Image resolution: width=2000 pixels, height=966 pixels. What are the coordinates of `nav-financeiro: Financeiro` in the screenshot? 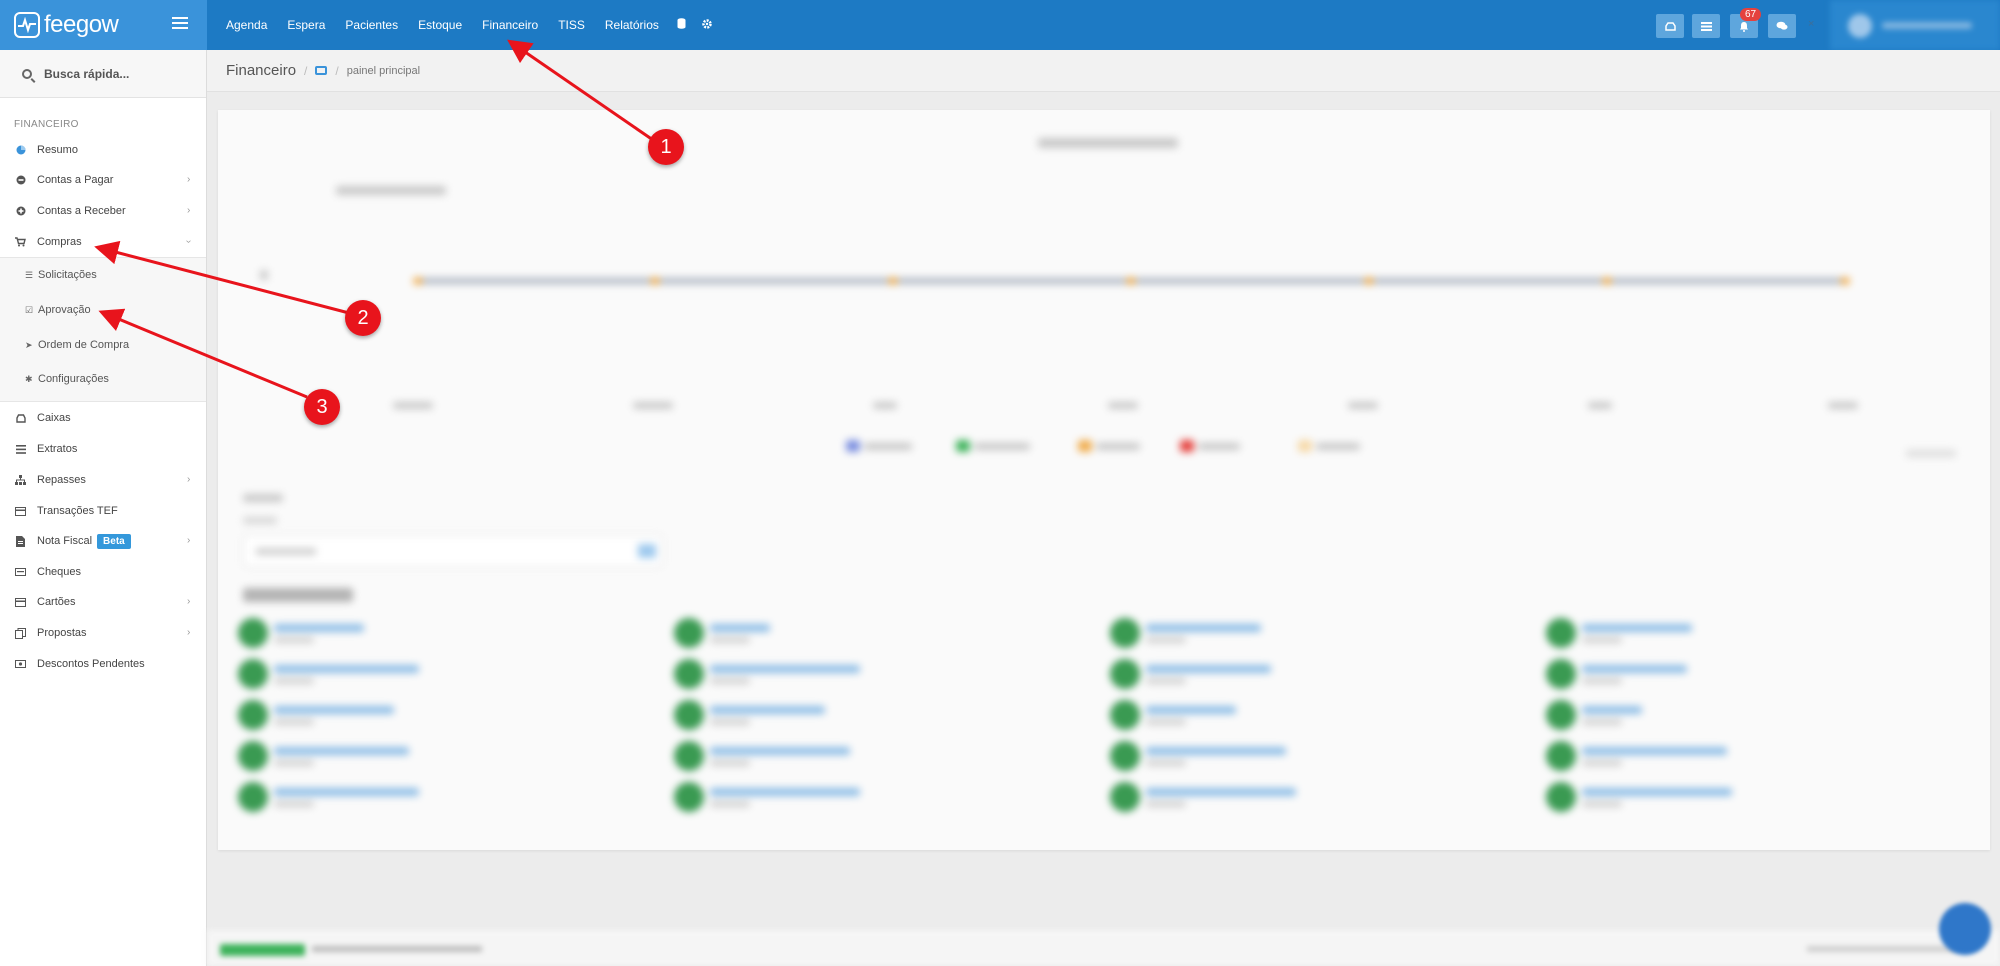 It's located at (510, 25).